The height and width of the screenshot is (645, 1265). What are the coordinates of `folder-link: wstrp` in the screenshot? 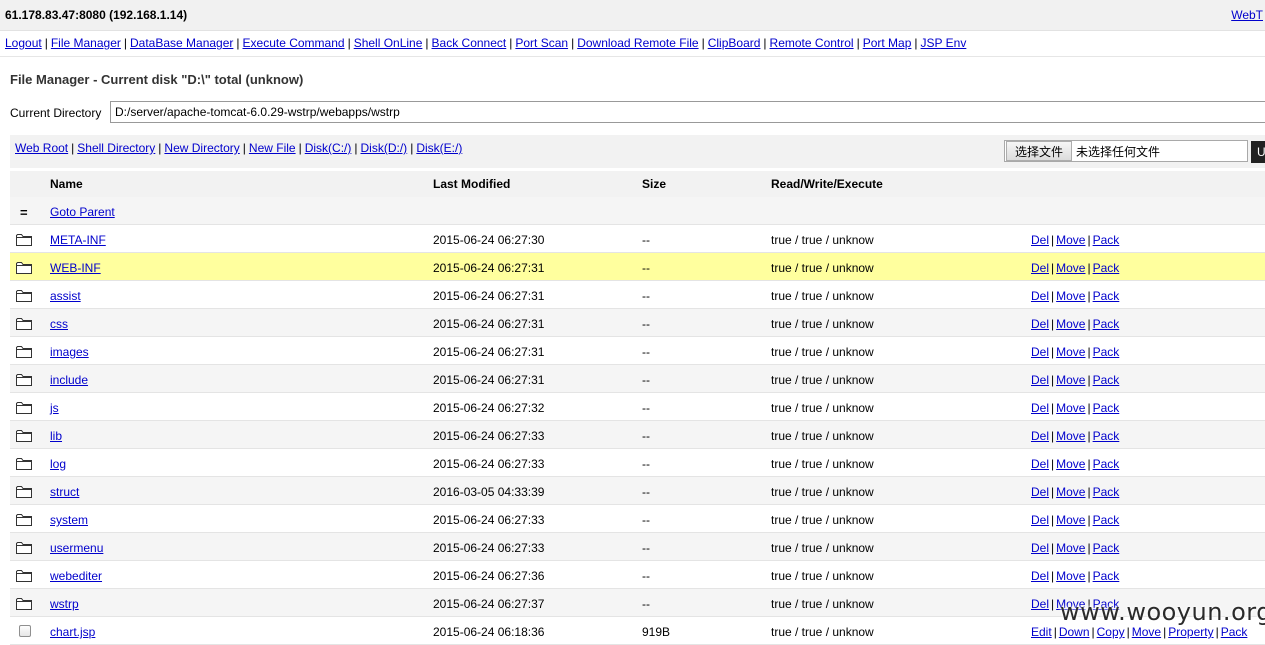 It's located at (64, 604).